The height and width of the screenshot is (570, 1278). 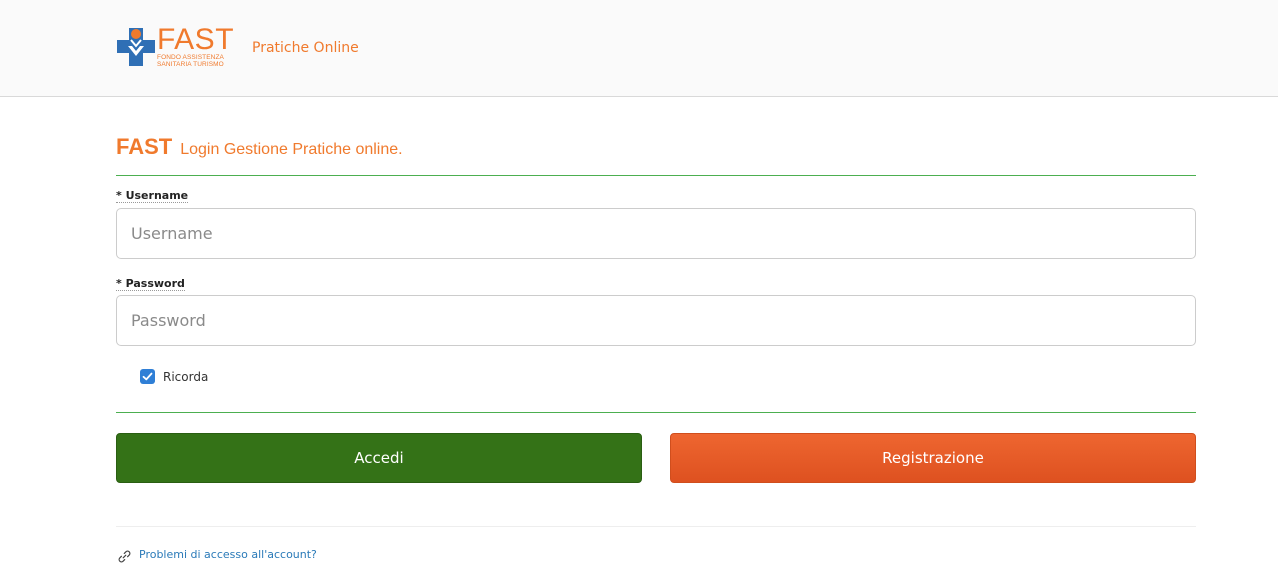 I want to click on remember-checkbox: Ricorda, so click(x=174, y=376).